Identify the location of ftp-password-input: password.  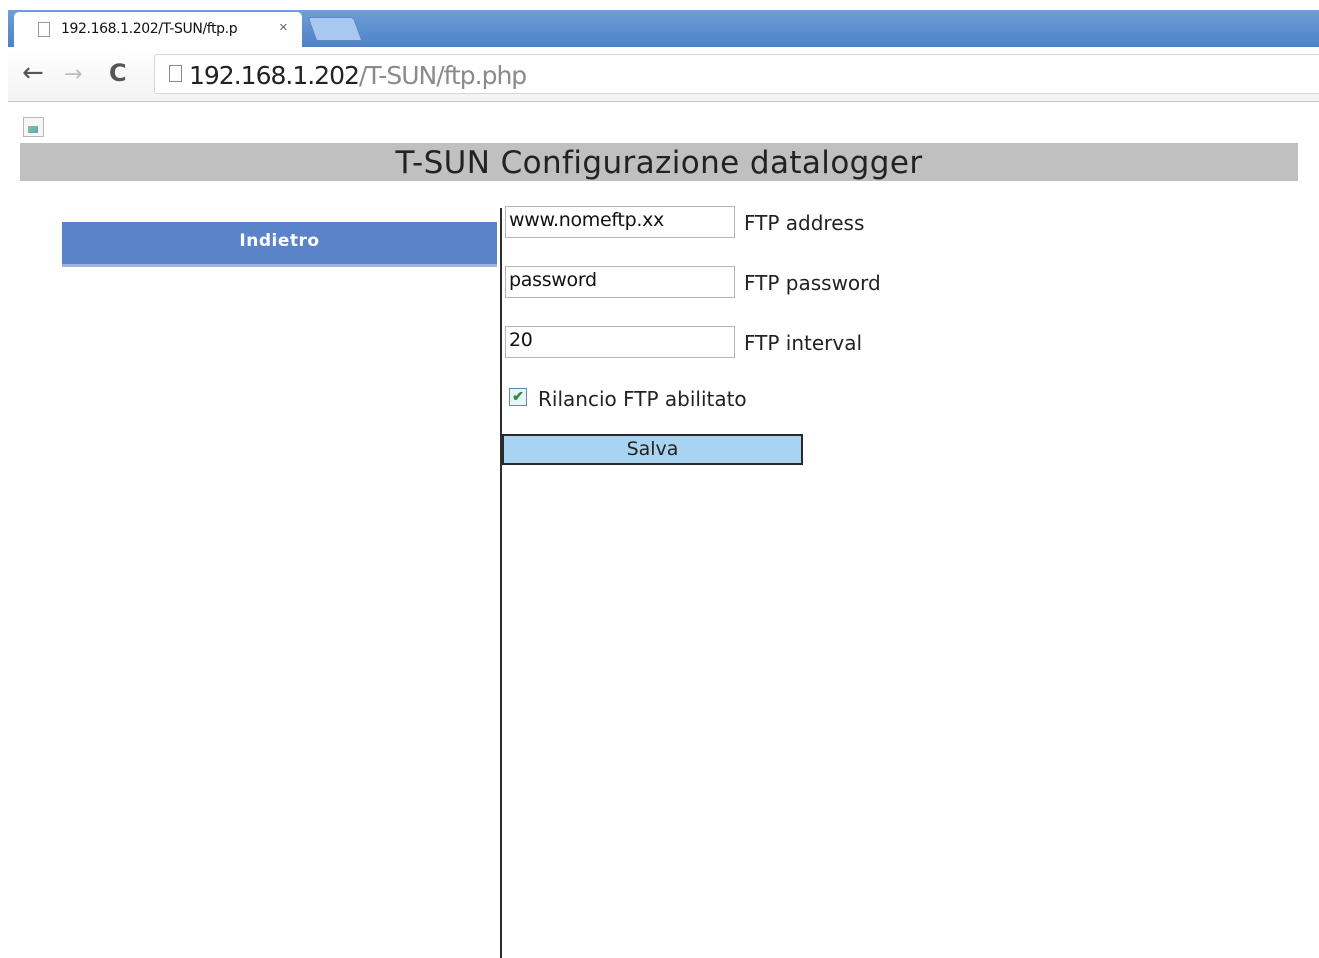
(620, 282).